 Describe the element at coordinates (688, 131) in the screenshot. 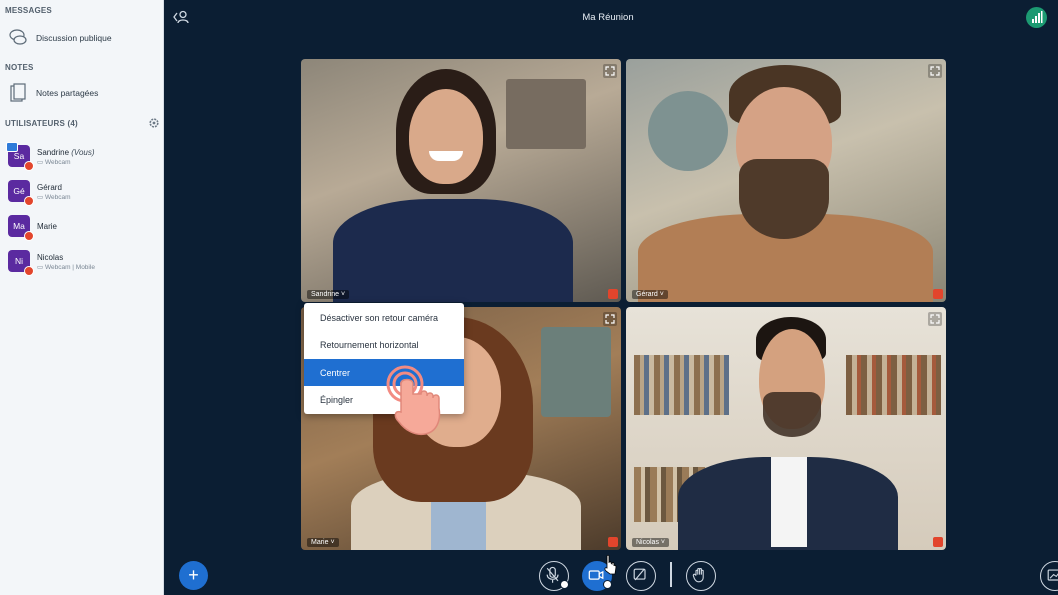

I see `background-clock` at that location.